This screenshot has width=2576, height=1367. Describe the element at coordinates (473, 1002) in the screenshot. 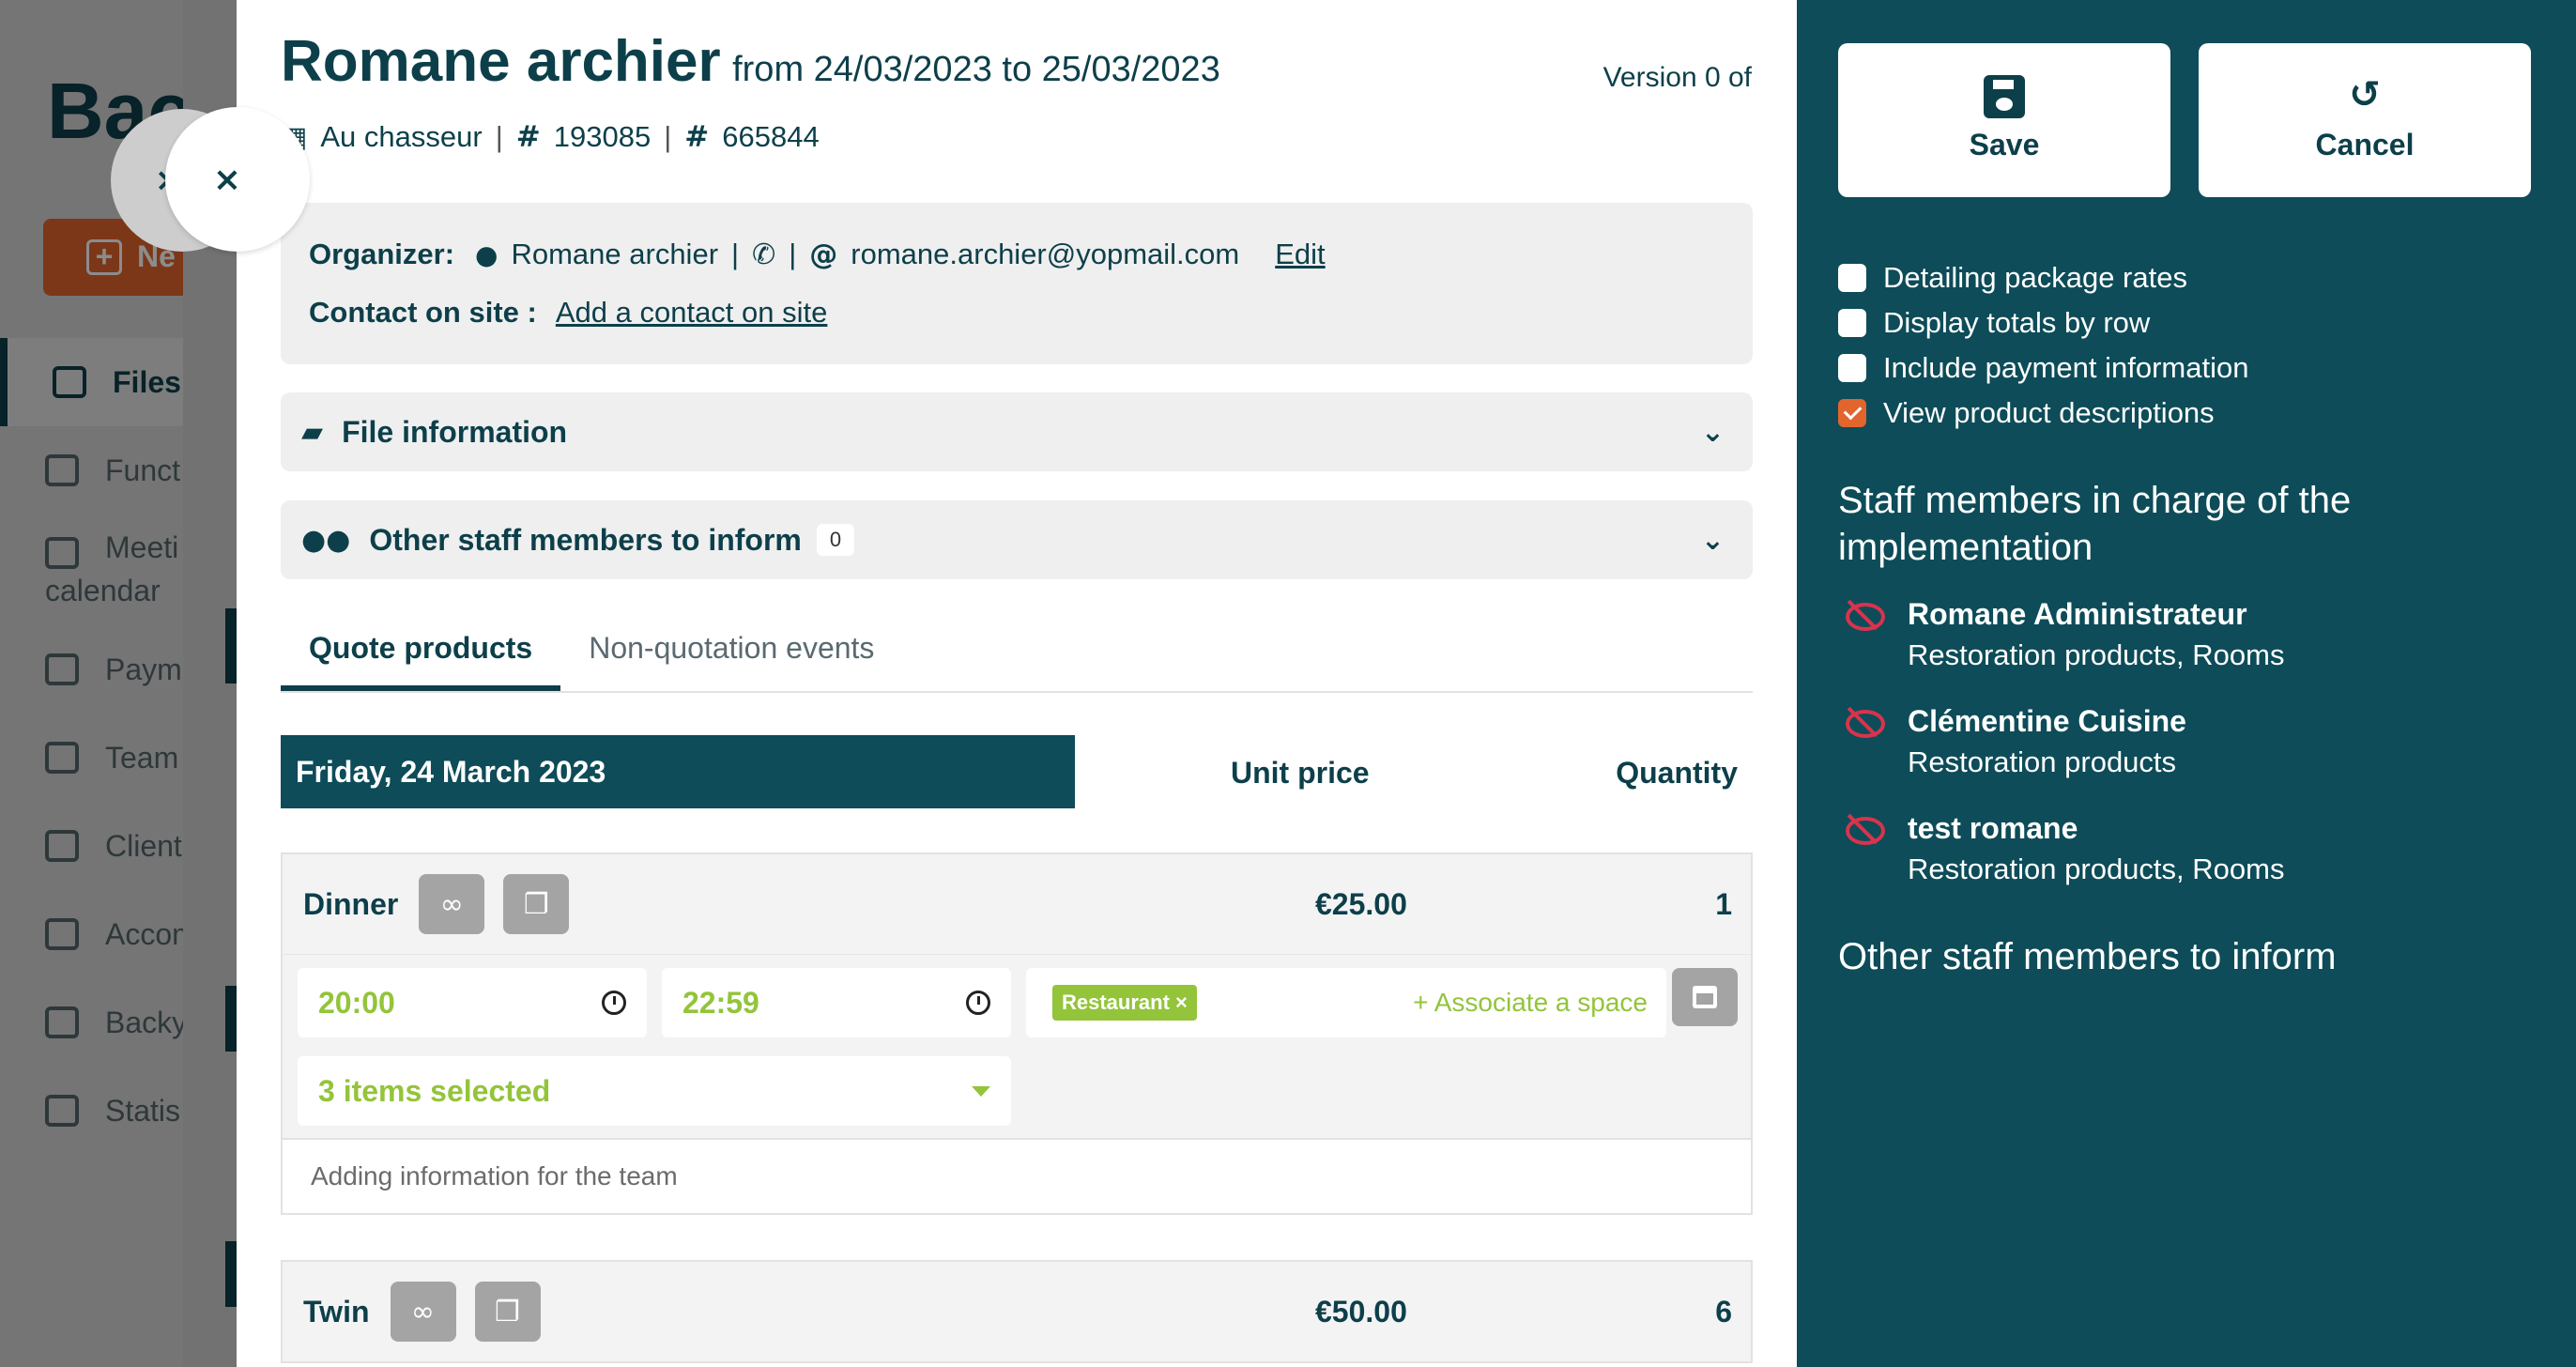

I see `start-time-input: 20:00` at that location.